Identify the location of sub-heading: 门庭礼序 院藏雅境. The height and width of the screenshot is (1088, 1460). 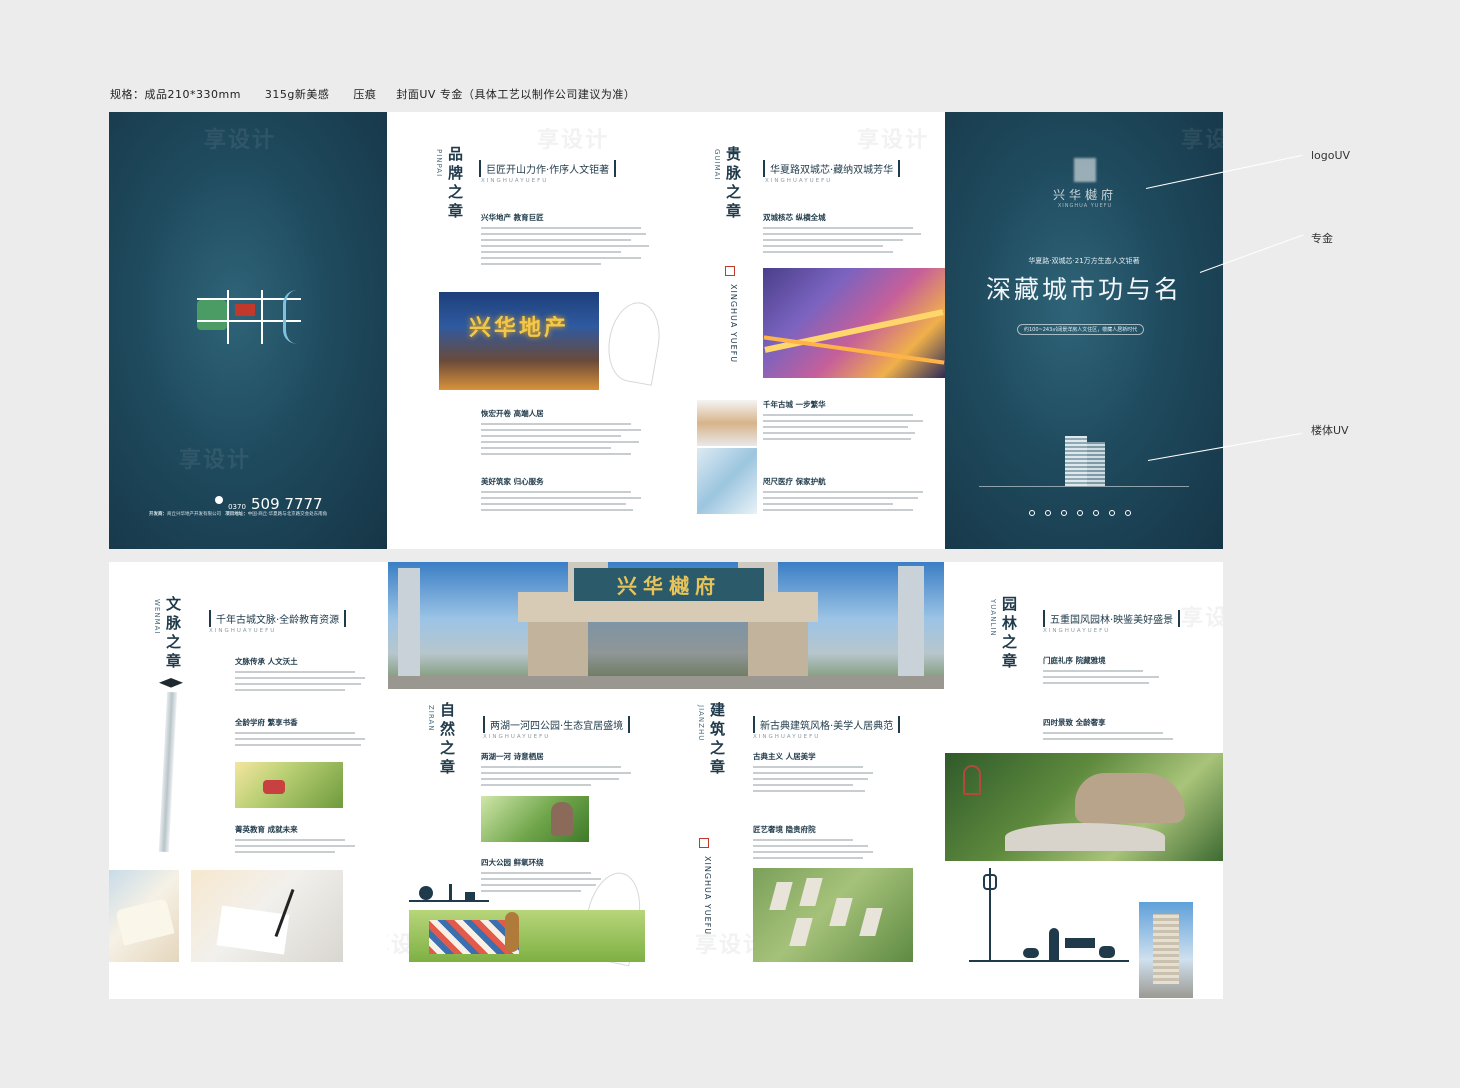
(1074, 660).